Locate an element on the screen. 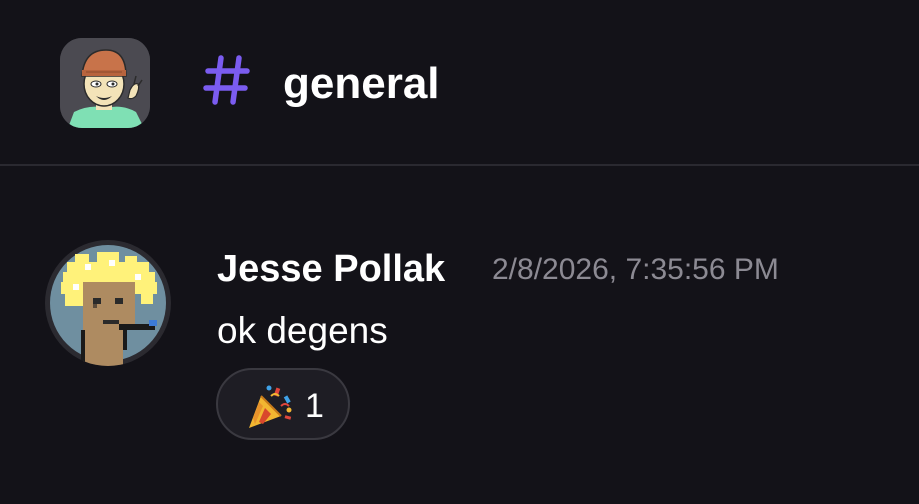  reaction-button is located at coordinates (283, 404).